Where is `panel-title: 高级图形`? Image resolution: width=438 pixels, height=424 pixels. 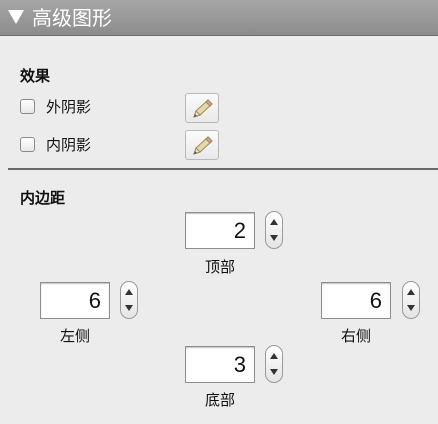
panel-title: 高级图形 is located at coordinates (72, 18).